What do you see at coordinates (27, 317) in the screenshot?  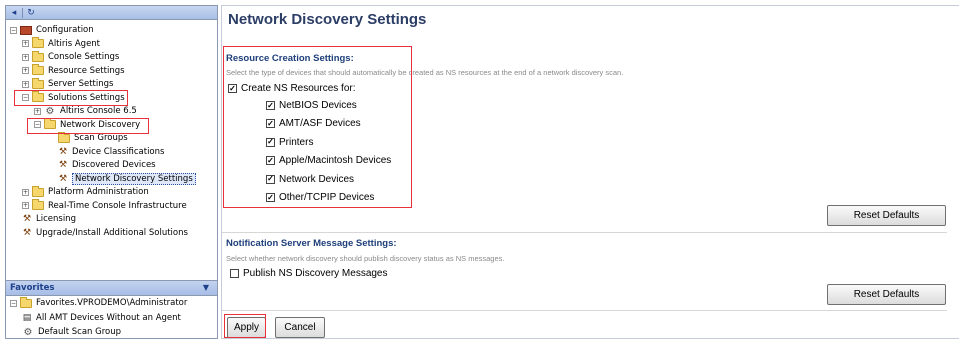 I see `report-icon: ▤` at bounding box center [27, 317].